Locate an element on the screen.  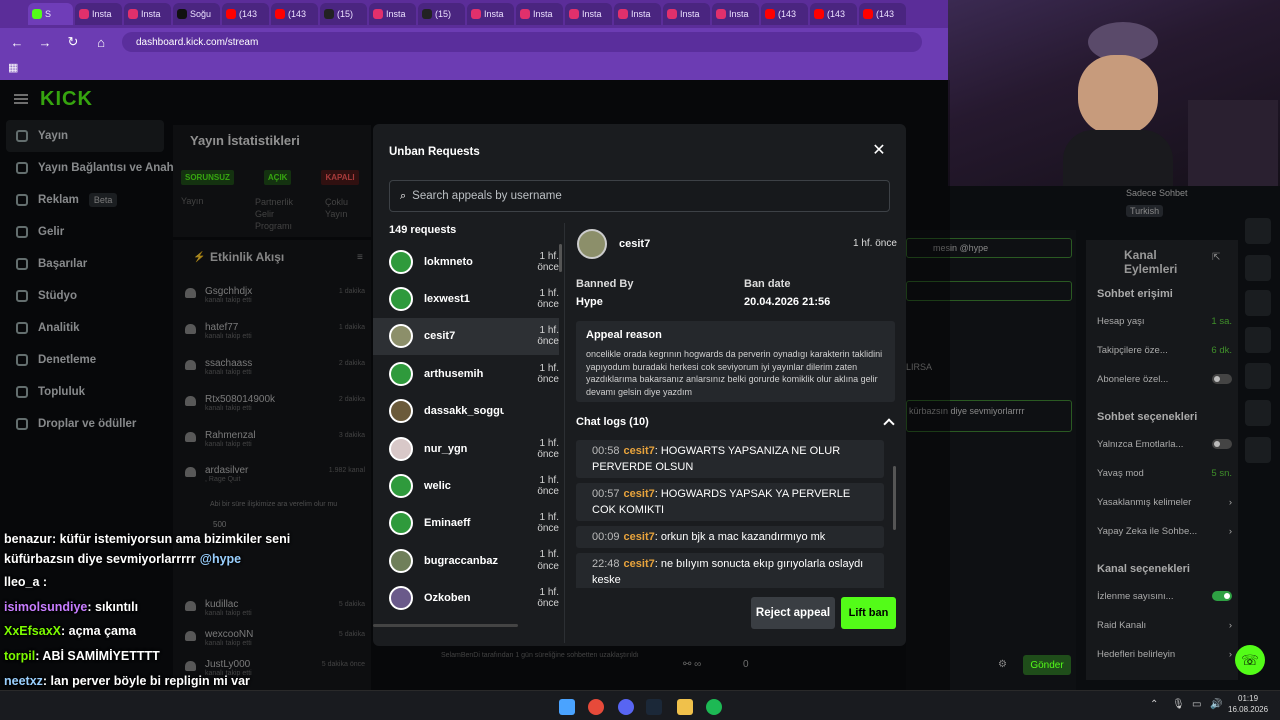
request-list-item: Eminaeff 1 hf. önce is located at coordinates (466, 523).